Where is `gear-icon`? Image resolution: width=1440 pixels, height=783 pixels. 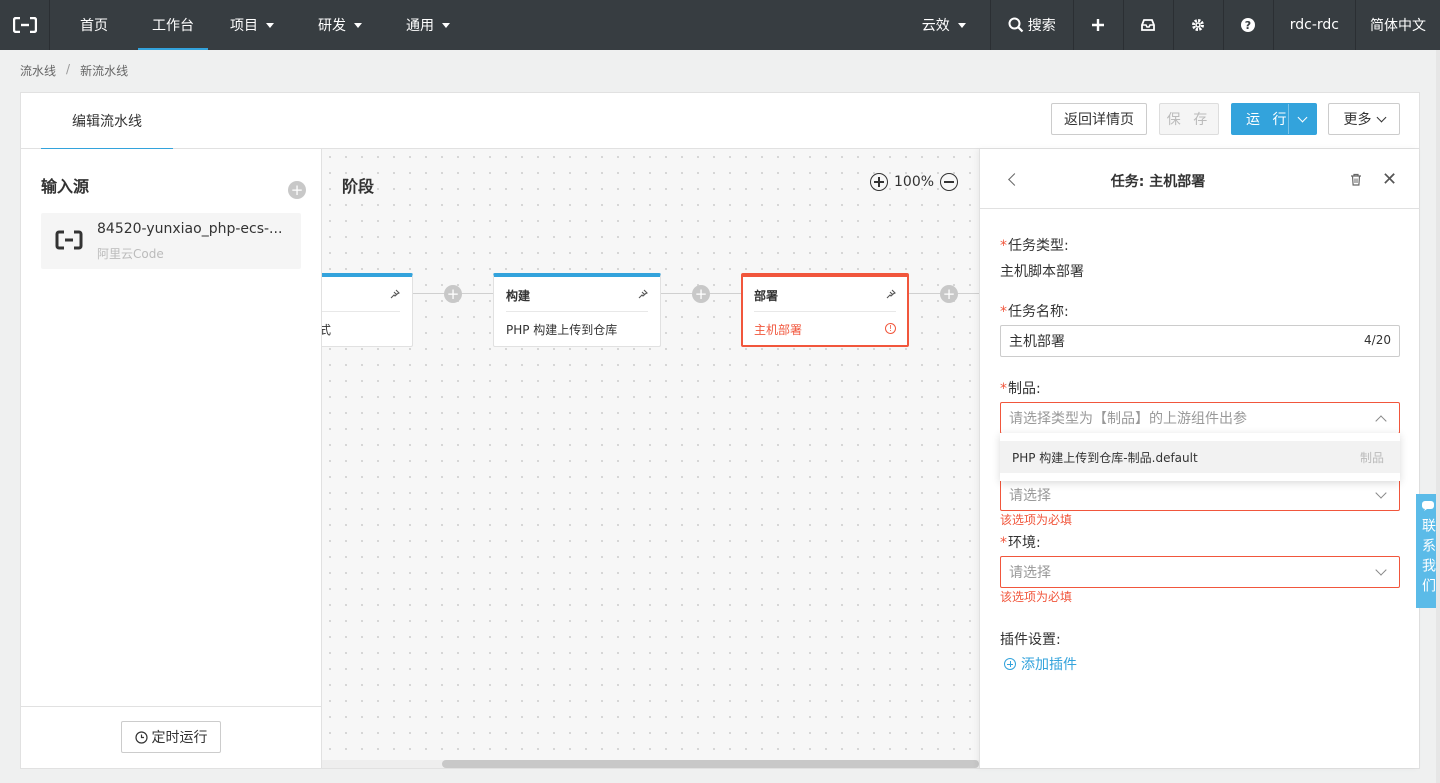
gear-icon is located at coordinates (1198, 25).